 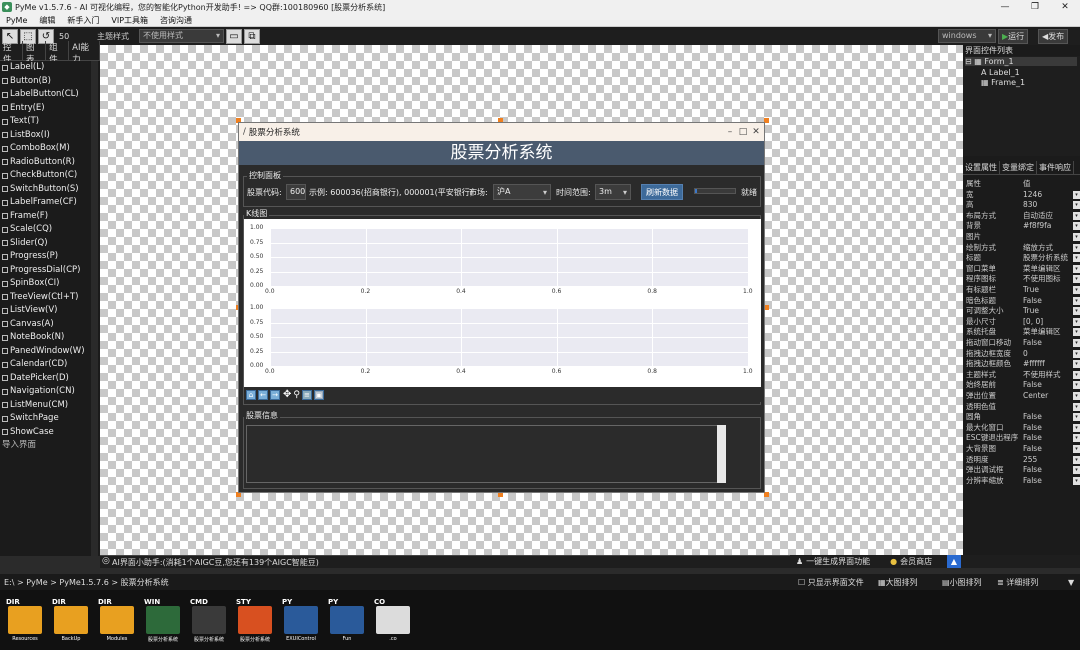 What do you see at coordinates (1018, 167) in the screenshot?
I see `tab-variable-binding: 变量绑定` at bounding box center [1018, 167].